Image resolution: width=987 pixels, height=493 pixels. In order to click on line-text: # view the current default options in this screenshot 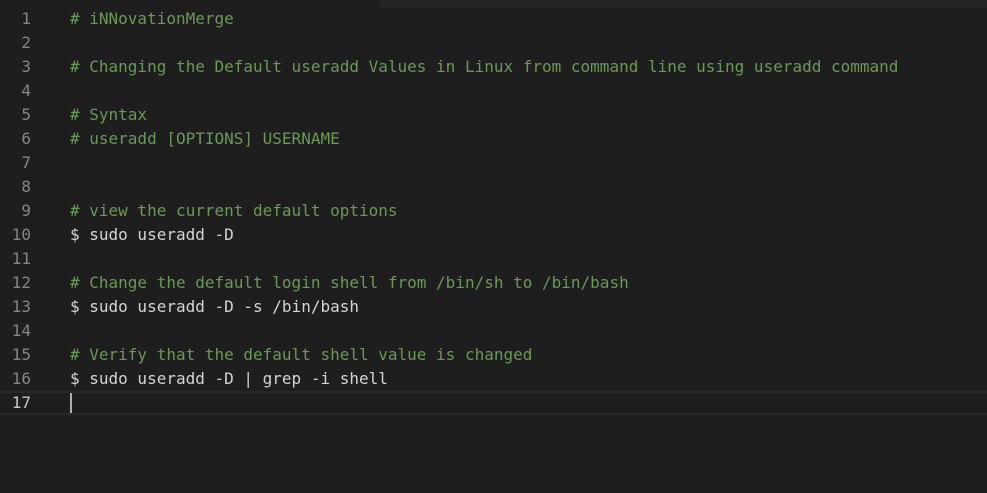, I will do `click(234, 210)`.